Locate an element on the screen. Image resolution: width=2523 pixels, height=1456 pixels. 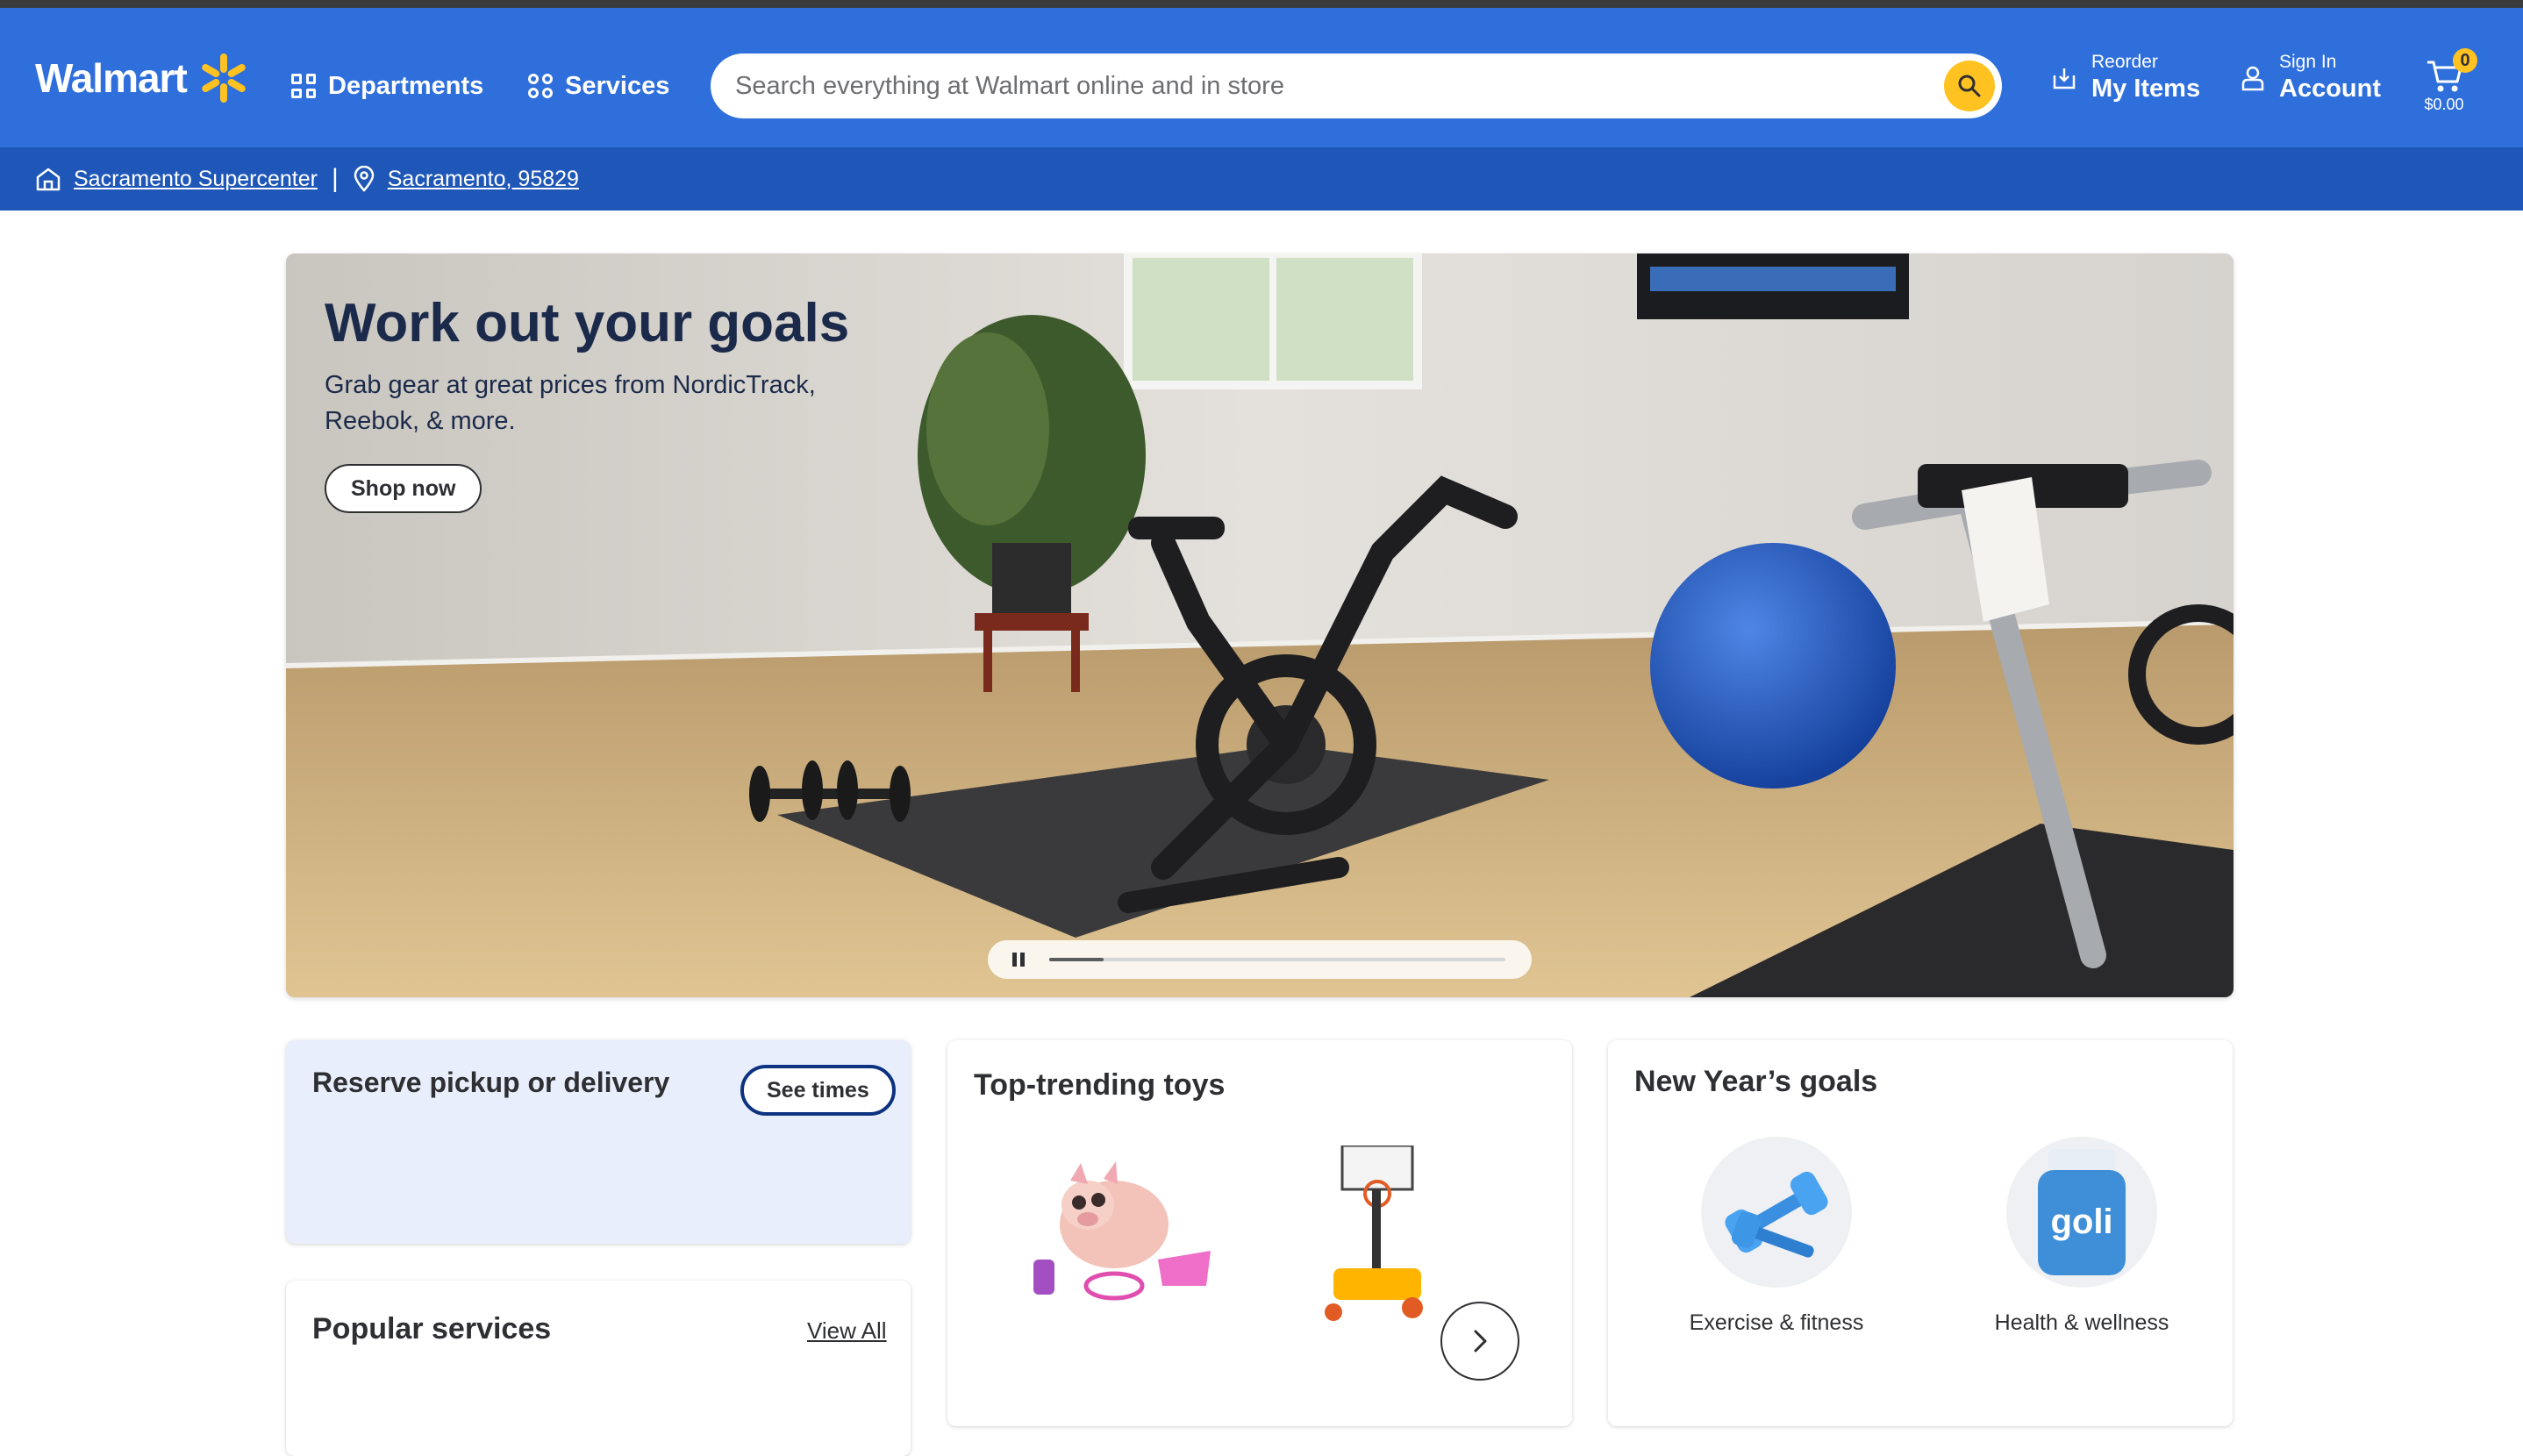
goal-label: Exercise & fitness is located at coordinates (1776, 1322).